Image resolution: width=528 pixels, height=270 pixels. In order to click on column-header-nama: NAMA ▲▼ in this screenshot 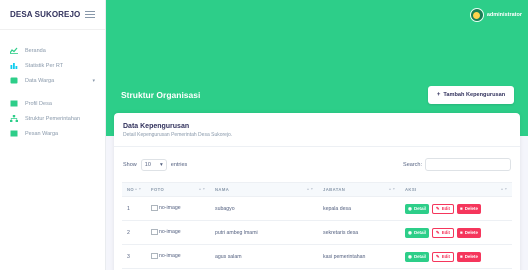, I will do `click(264, 189)`.